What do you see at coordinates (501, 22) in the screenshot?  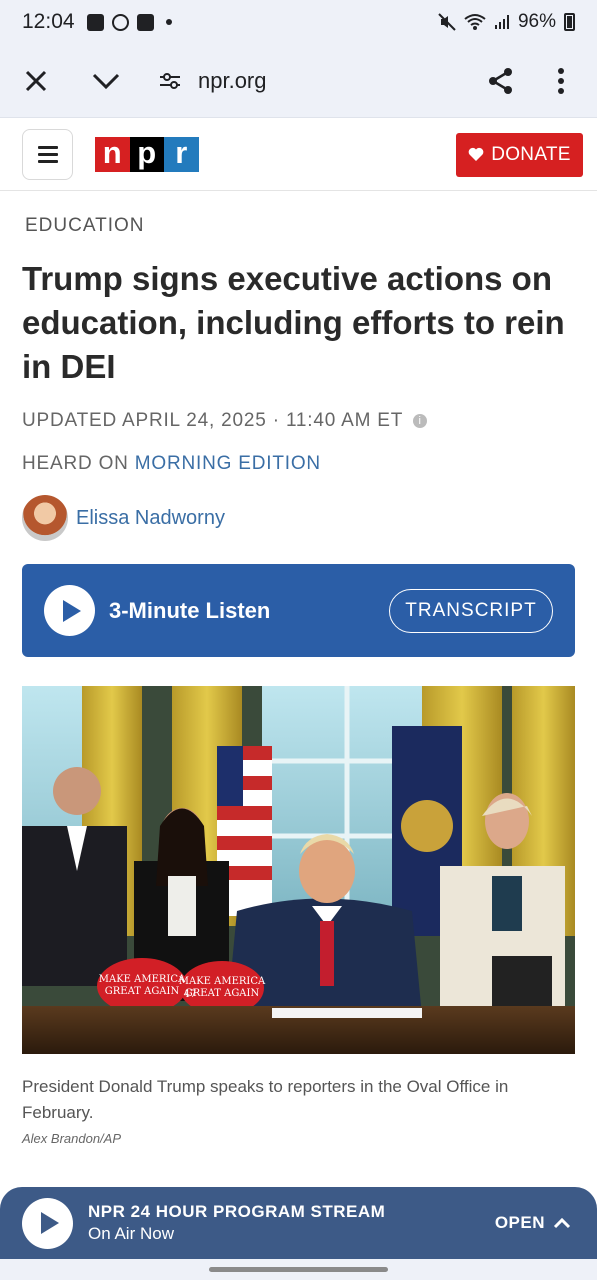 I see `signal-icon` at bounding box center [501, 22].